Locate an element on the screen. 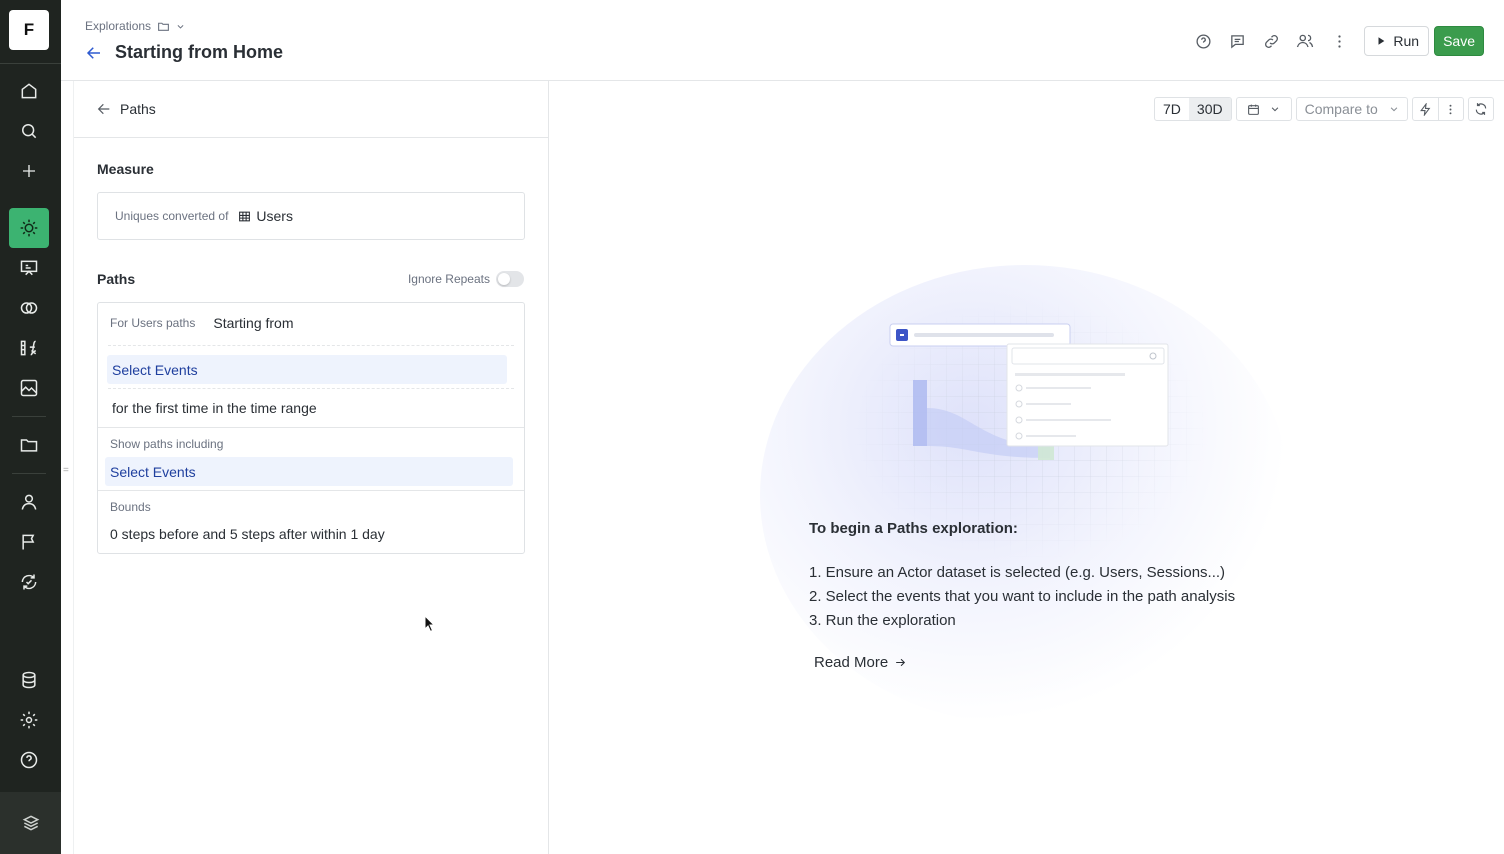  user-icon is located at coordinates (29, 502).